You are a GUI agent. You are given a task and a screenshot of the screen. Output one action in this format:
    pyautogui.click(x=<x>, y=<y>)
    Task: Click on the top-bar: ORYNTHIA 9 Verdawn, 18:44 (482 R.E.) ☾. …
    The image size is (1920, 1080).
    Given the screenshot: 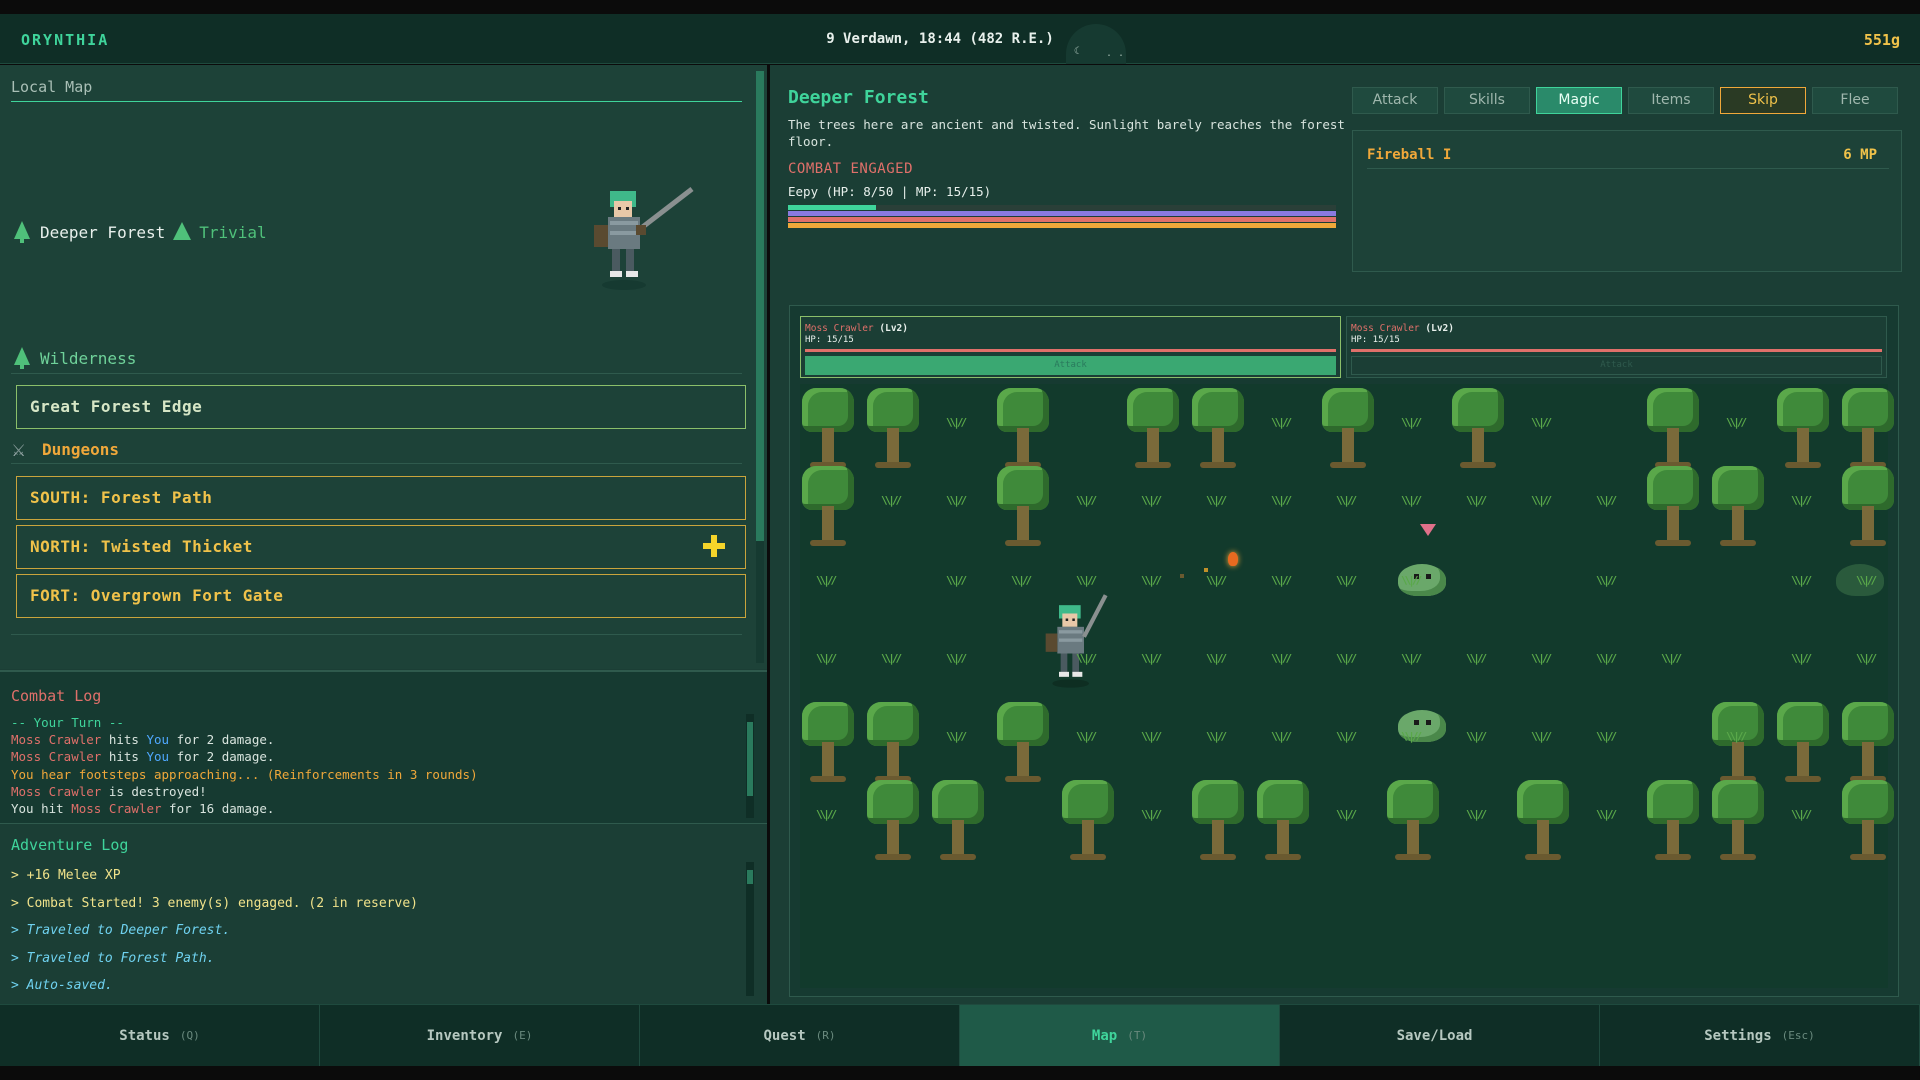 What is the action you would take?
    pyautogui.click(x=960, y=39)
    